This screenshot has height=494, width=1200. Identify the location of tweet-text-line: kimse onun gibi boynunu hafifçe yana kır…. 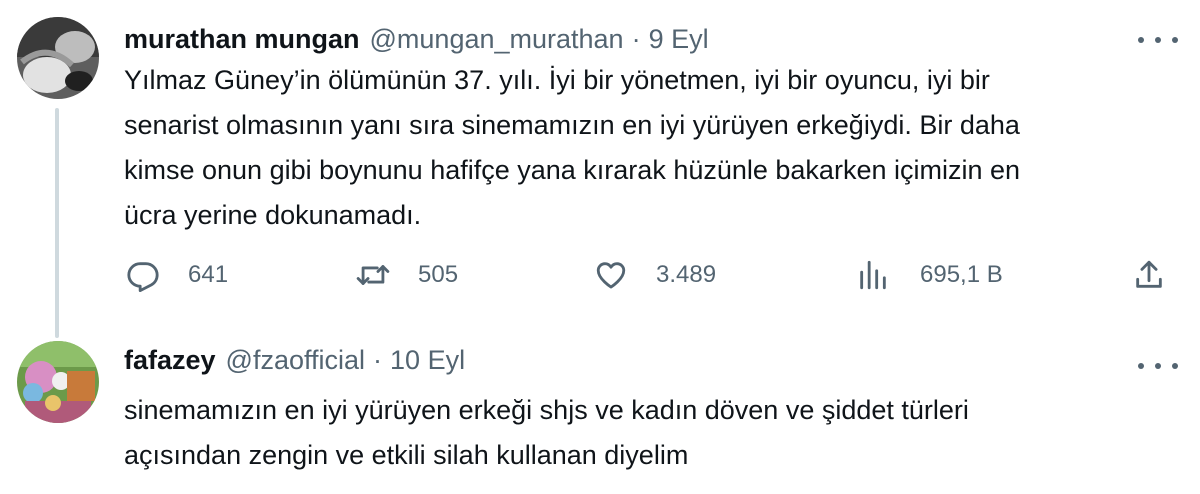
(572, 170).